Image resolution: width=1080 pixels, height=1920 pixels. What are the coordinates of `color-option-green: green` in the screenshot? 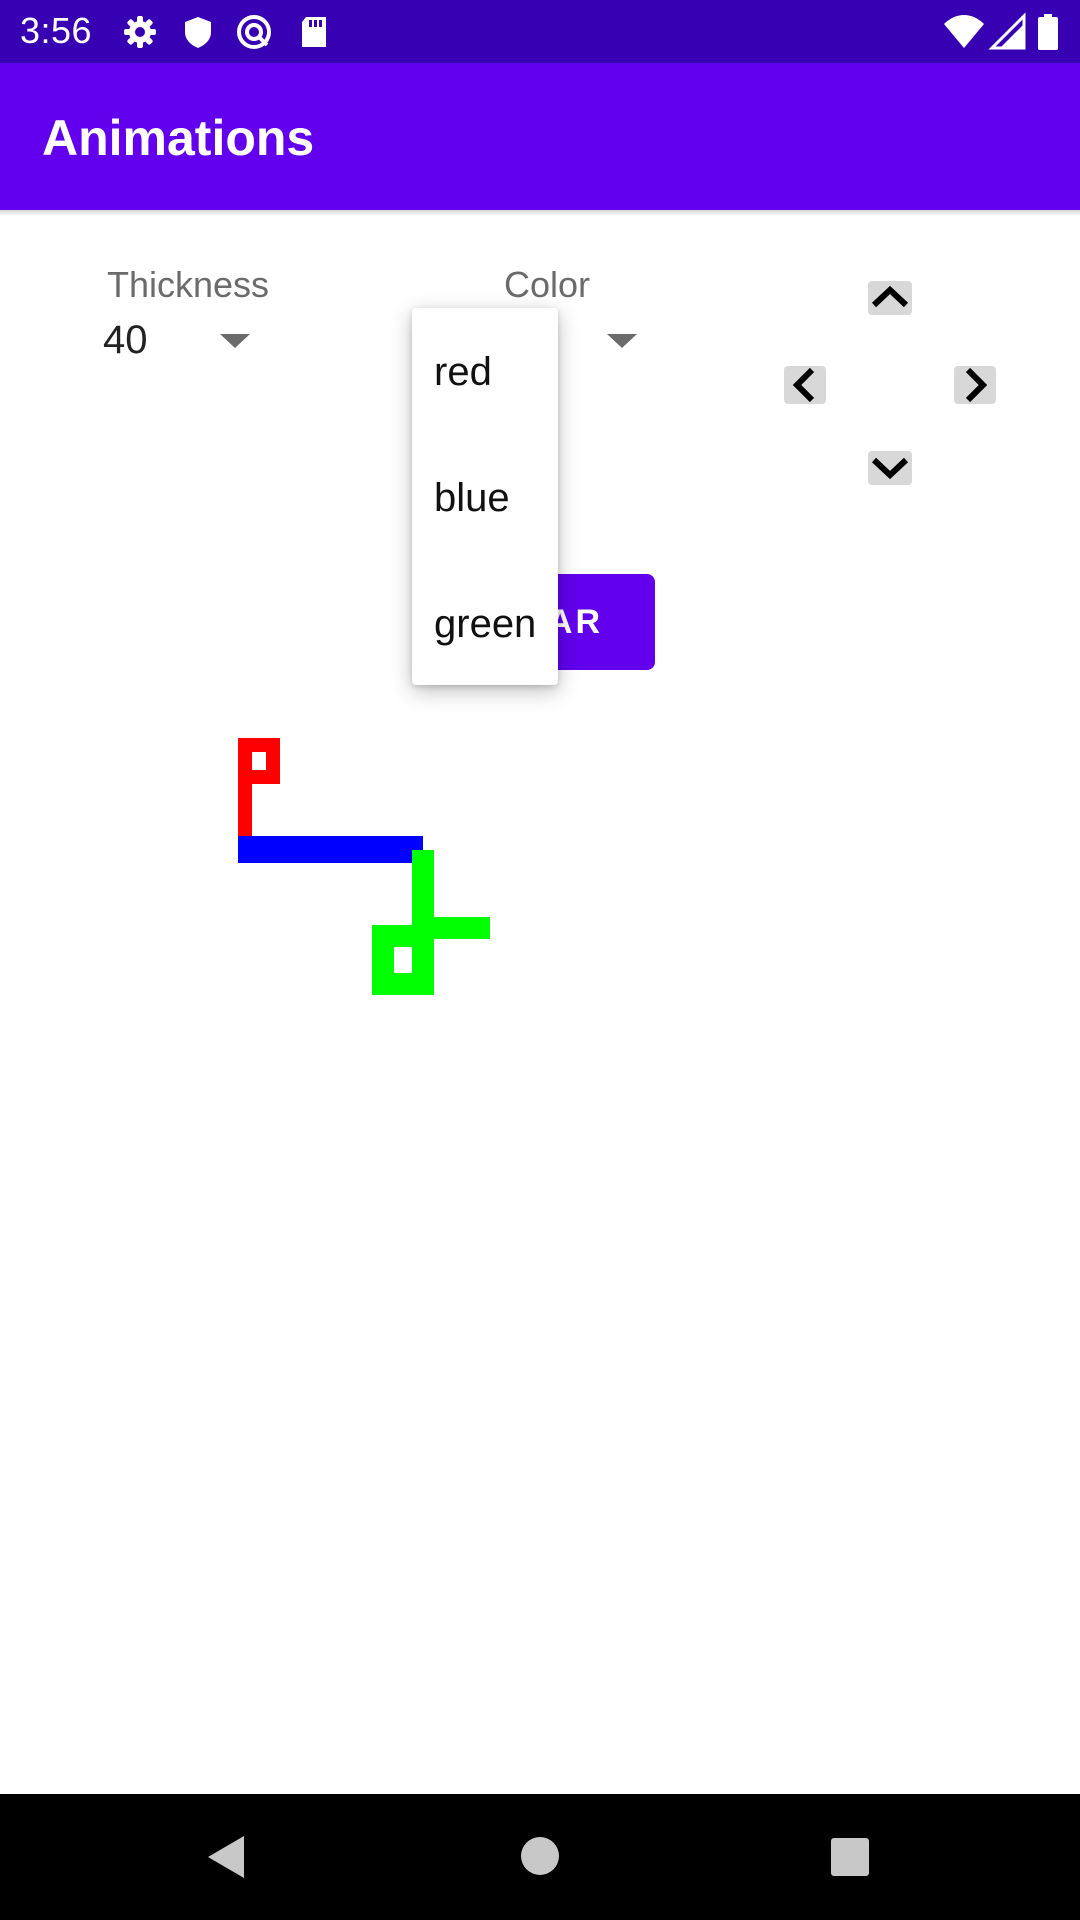 It's located at (485, 624).